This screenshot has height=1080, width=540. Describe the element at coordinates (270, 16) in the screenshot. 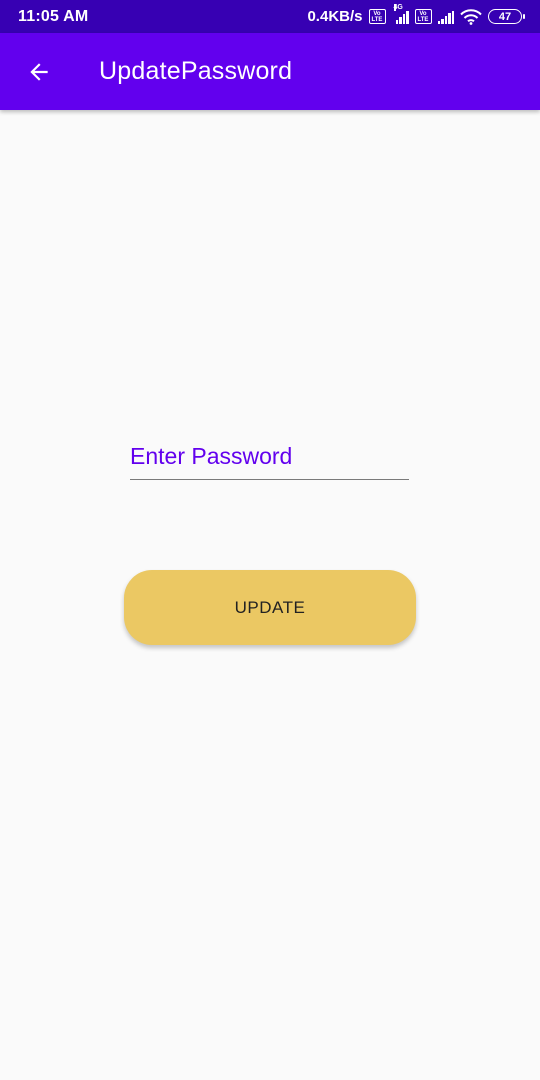

I see `status-bar: 11:05 AM 0.4KB/s Vo LTE 4G Vo LTE 47` at that location.